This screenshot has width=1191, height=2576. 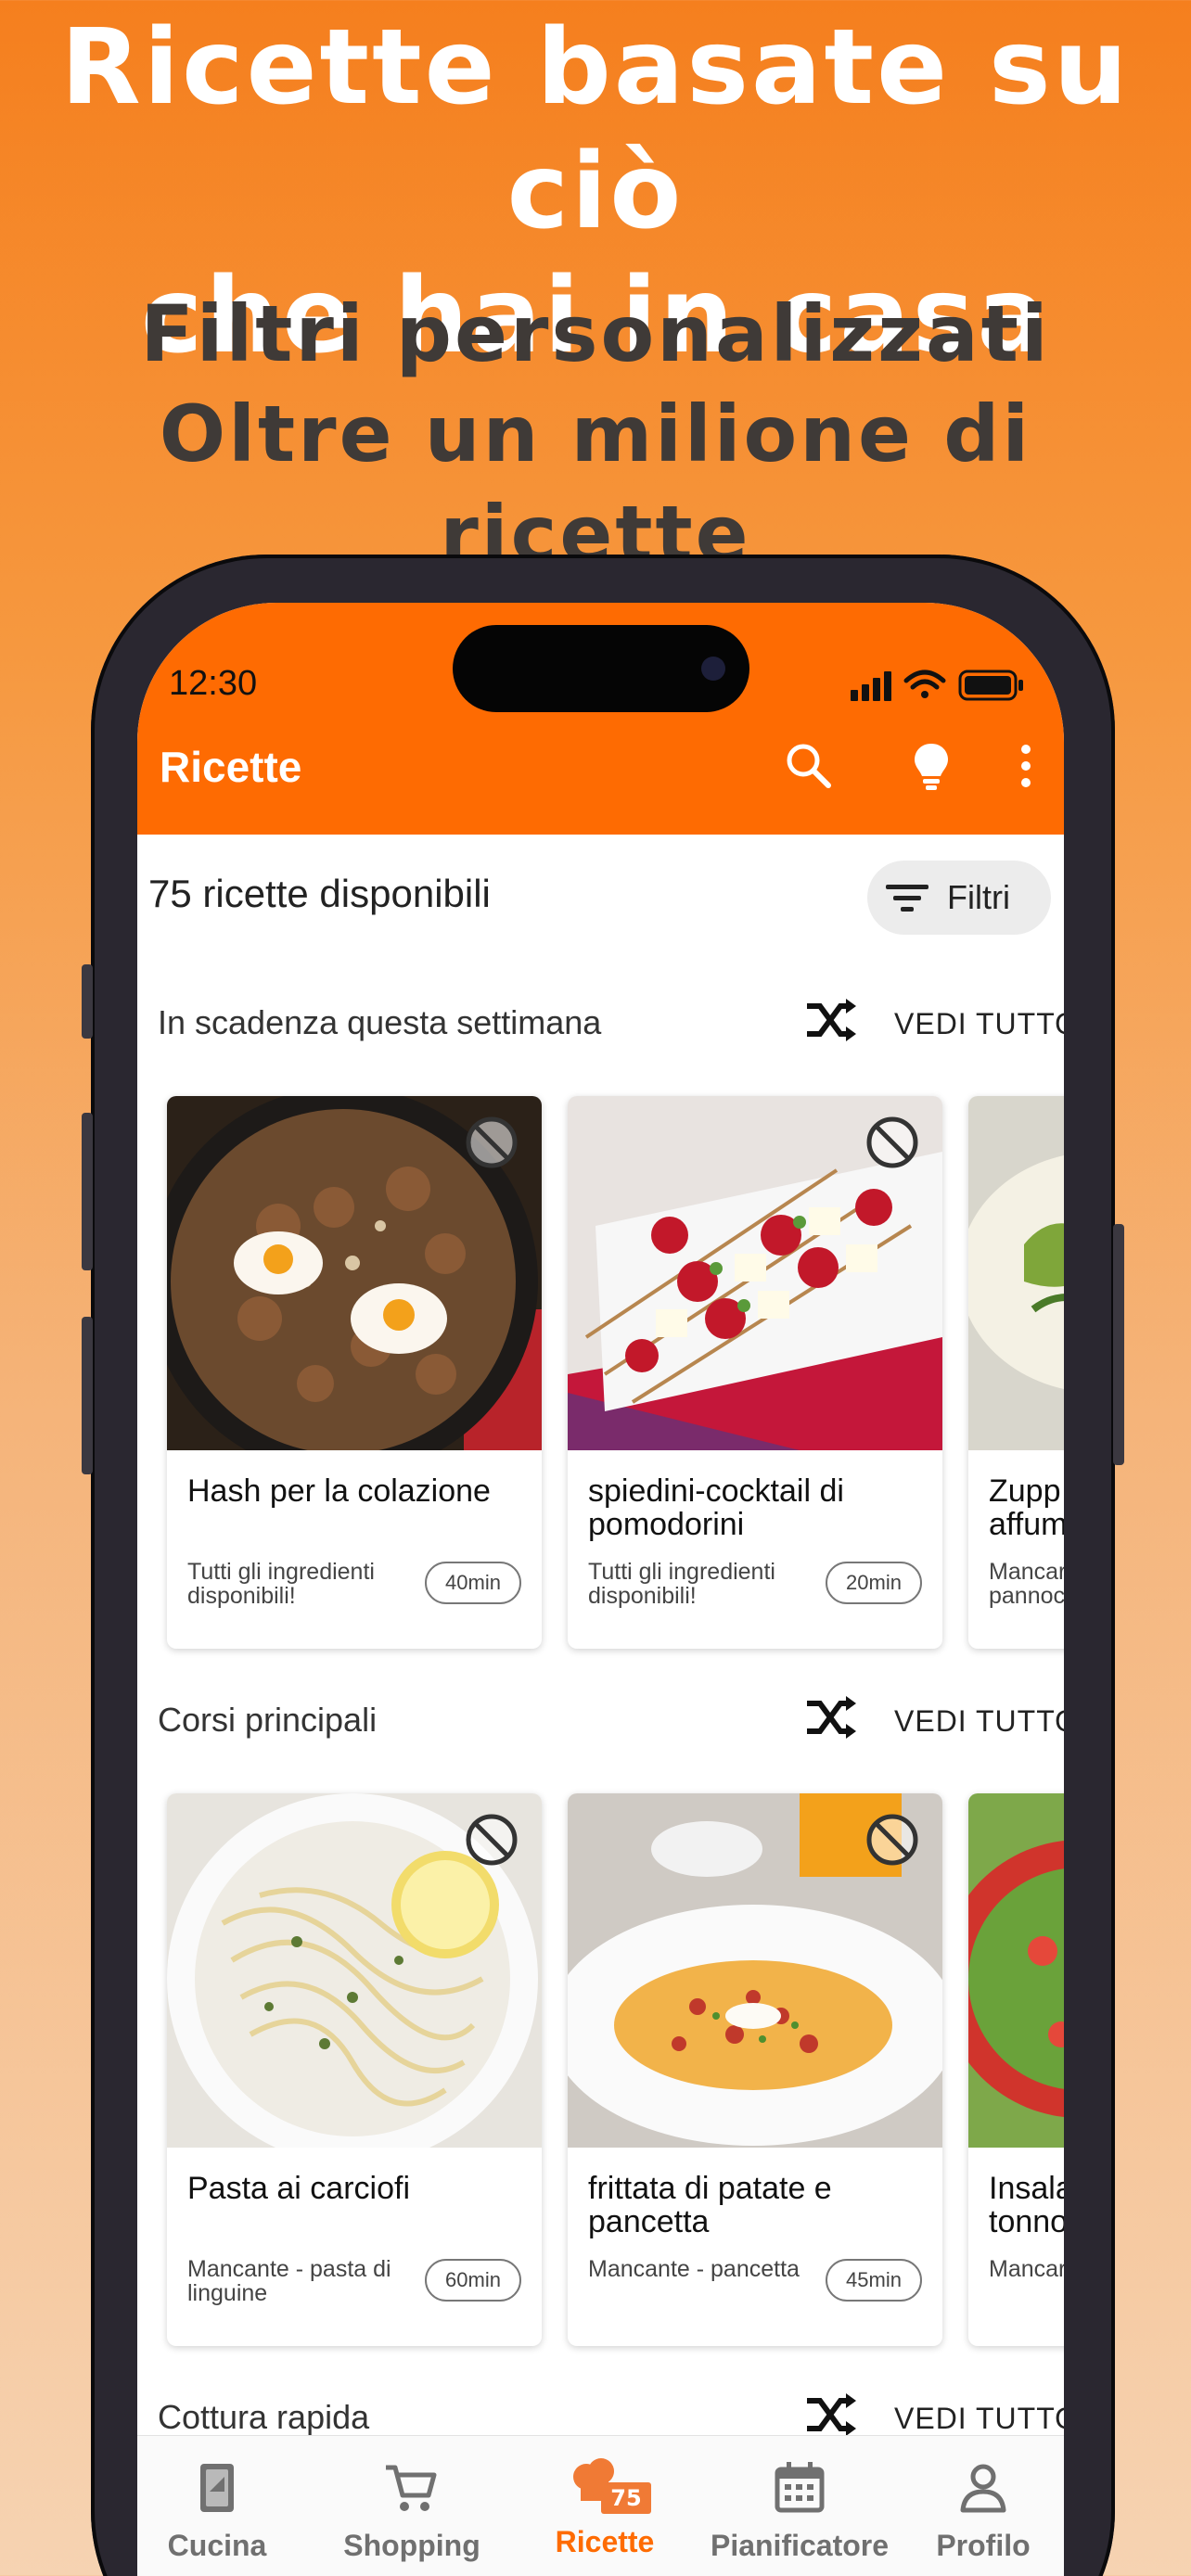 I want to click on tab-label: Cucina, so click(x=217, y=2545).